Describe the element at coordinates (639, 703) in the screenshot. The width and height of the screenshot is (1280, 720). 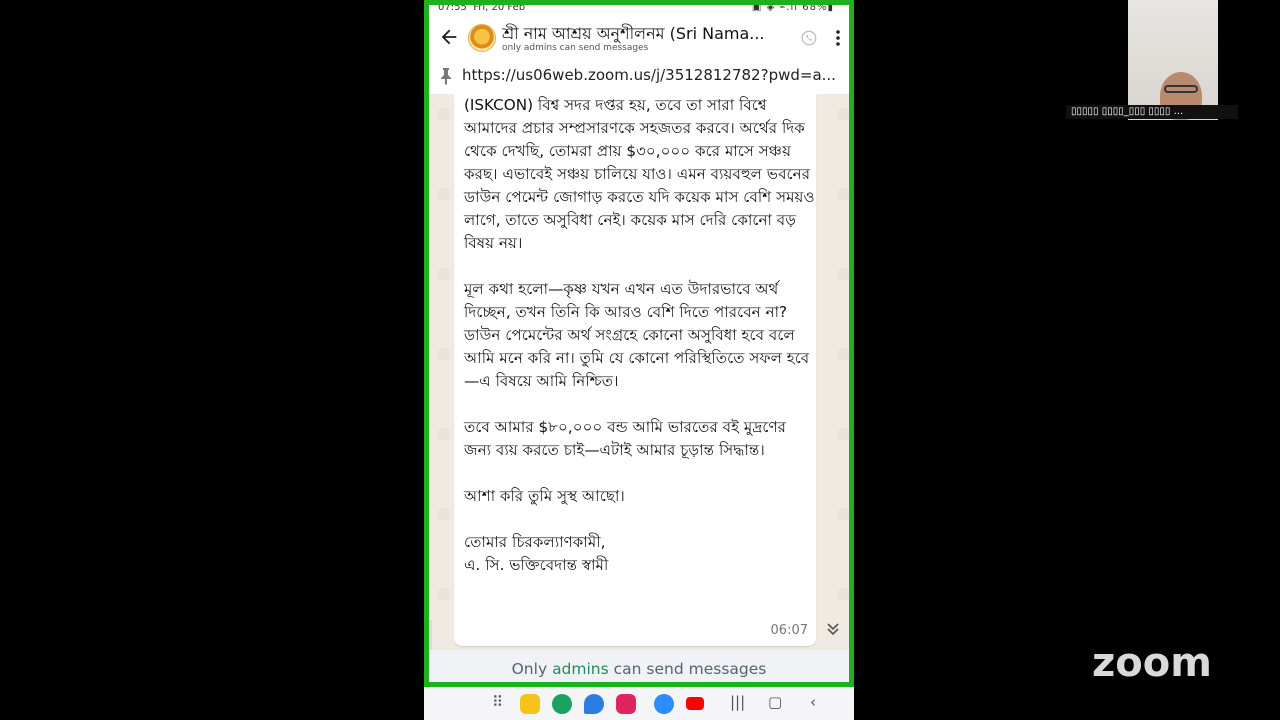
I see `android-nav-bar: ⠿ ||| ▢ ‹` at that location.